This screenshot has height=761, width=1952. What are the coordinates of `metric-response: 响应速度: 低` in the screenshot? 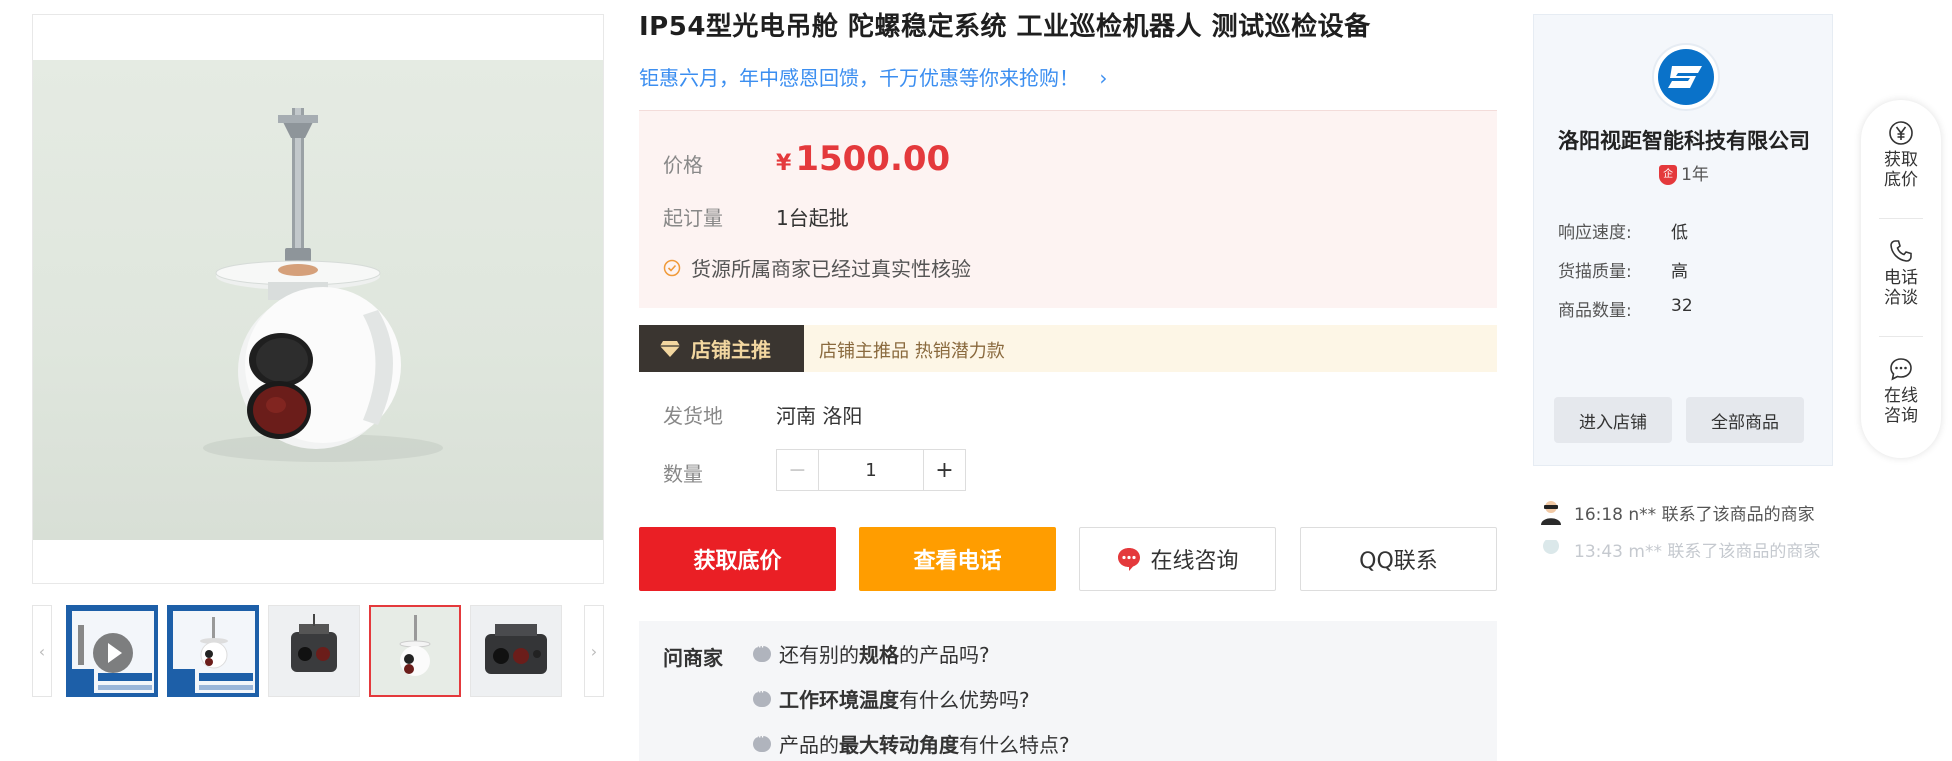 It's located at (1623, 233).